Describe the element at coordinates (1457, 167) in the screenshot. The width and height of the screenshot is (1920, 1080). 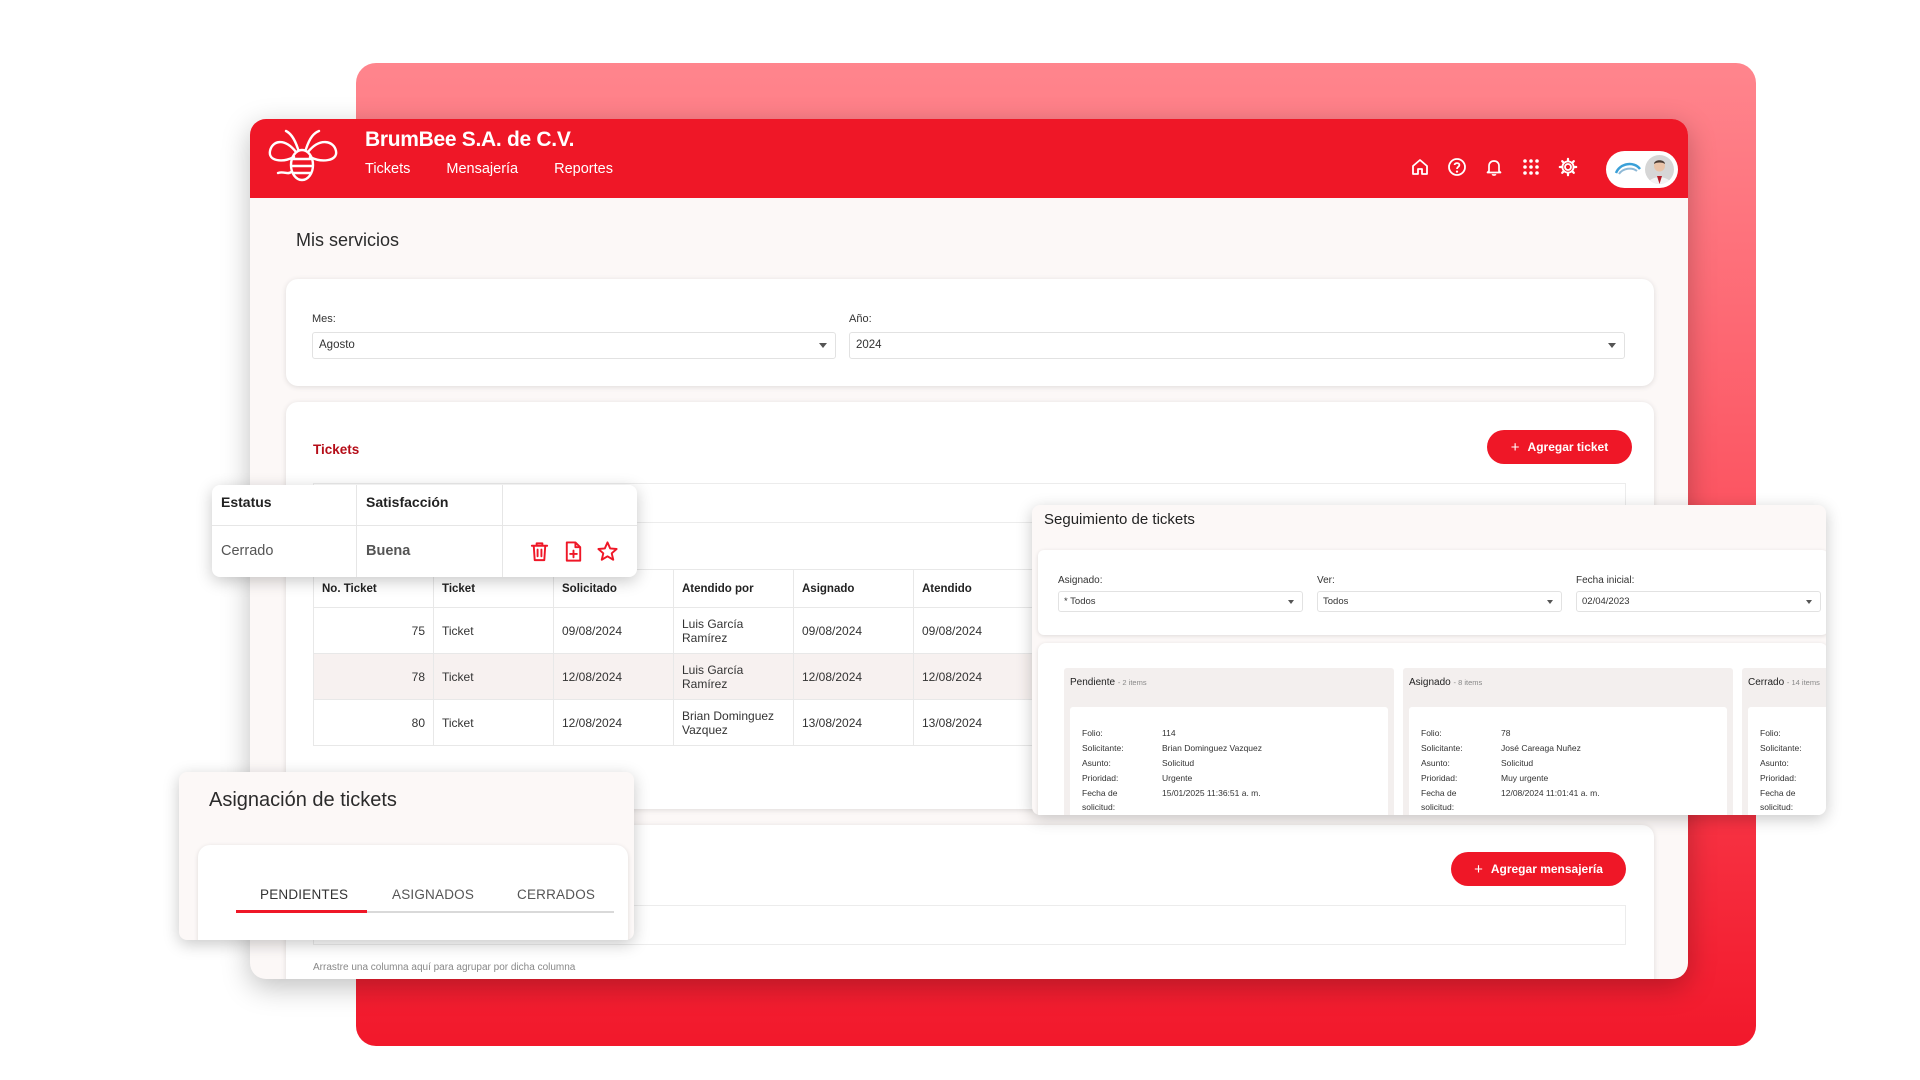
I see `help-icon` at that location.